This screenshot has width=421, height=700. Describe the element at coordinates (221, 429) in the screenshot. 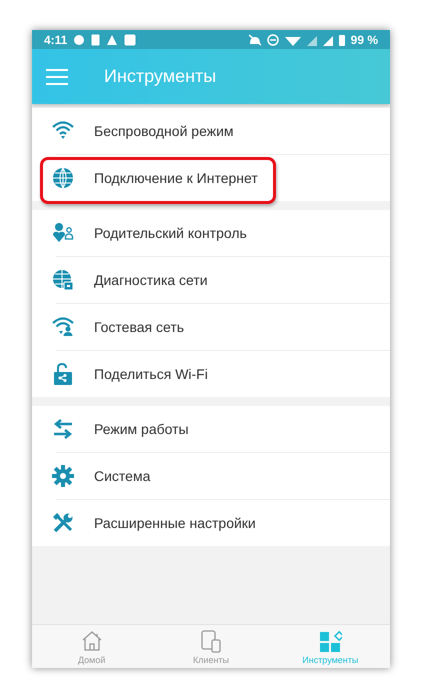

I see `menu-item: Режим работы` at that location.